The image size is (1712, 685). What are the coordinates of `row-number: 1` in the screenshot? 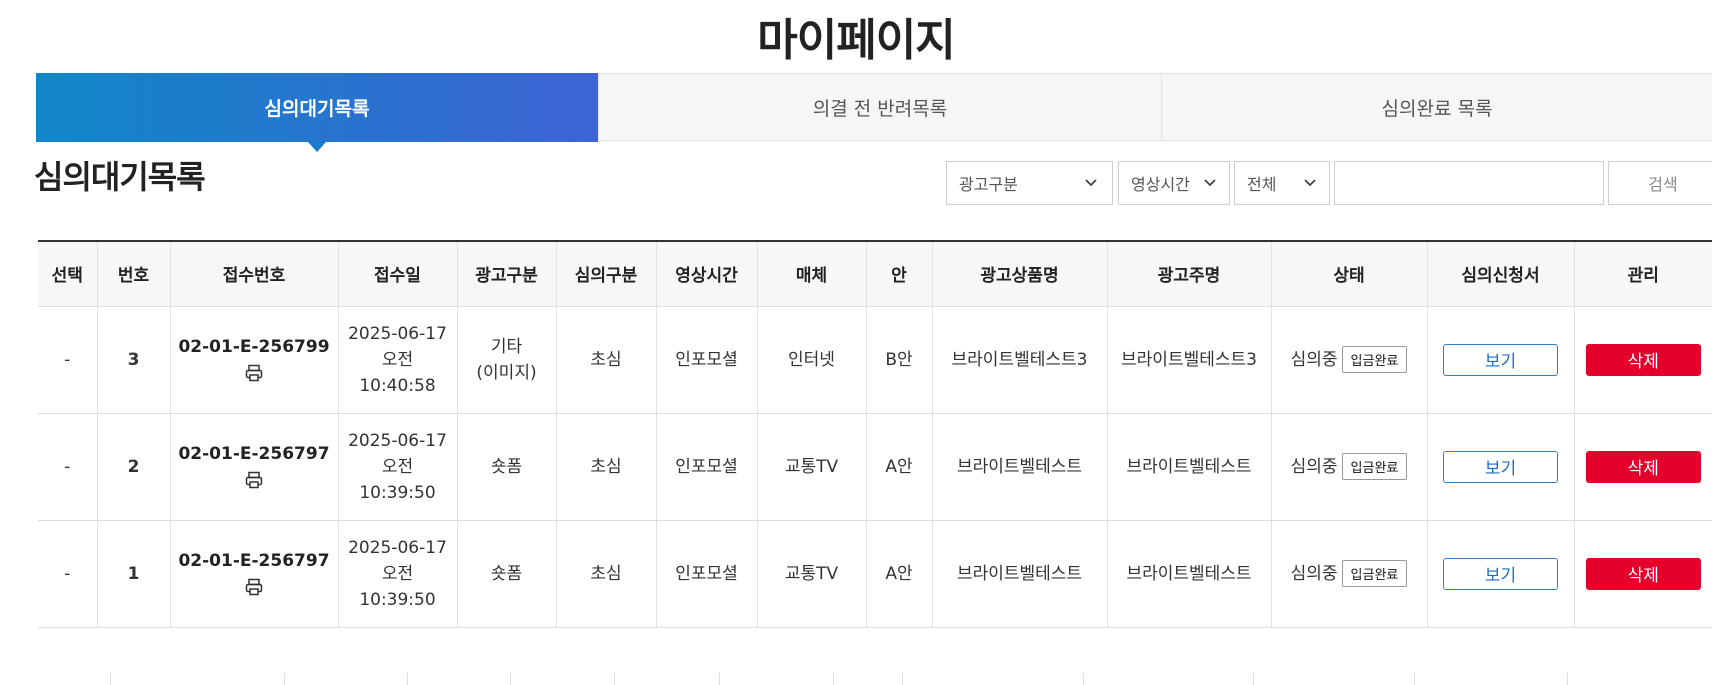 It's located at (134, 574).